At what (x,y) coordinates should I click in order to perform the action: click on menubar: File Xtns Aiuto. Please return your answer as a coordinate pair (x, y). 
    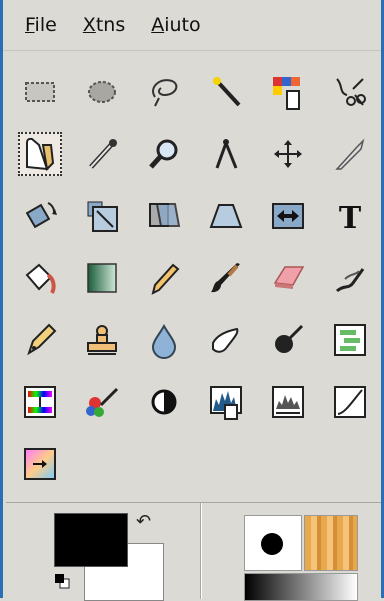
    Looking at the image, I should click on (192, 25).